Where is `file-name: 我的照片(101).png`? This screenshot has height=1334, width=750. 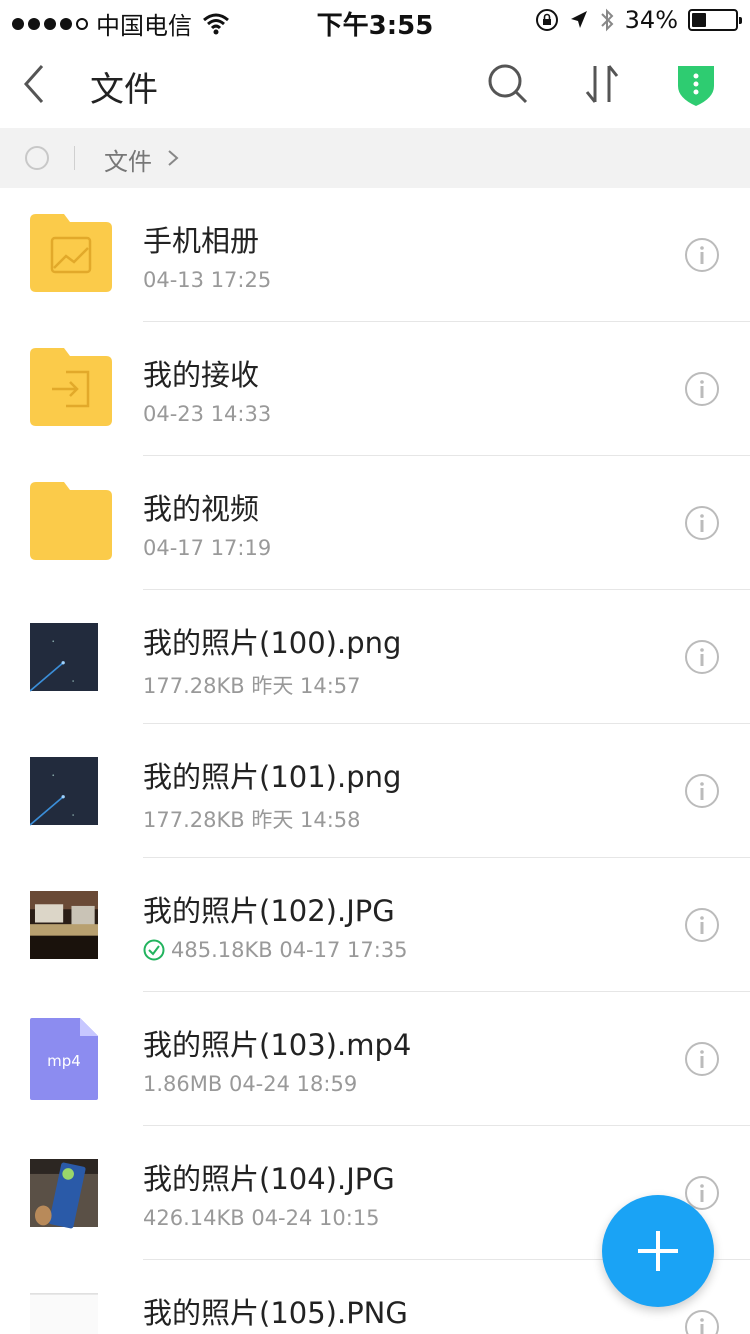 file-name: 我的照片(101).png is located at coordinates (272, 777).